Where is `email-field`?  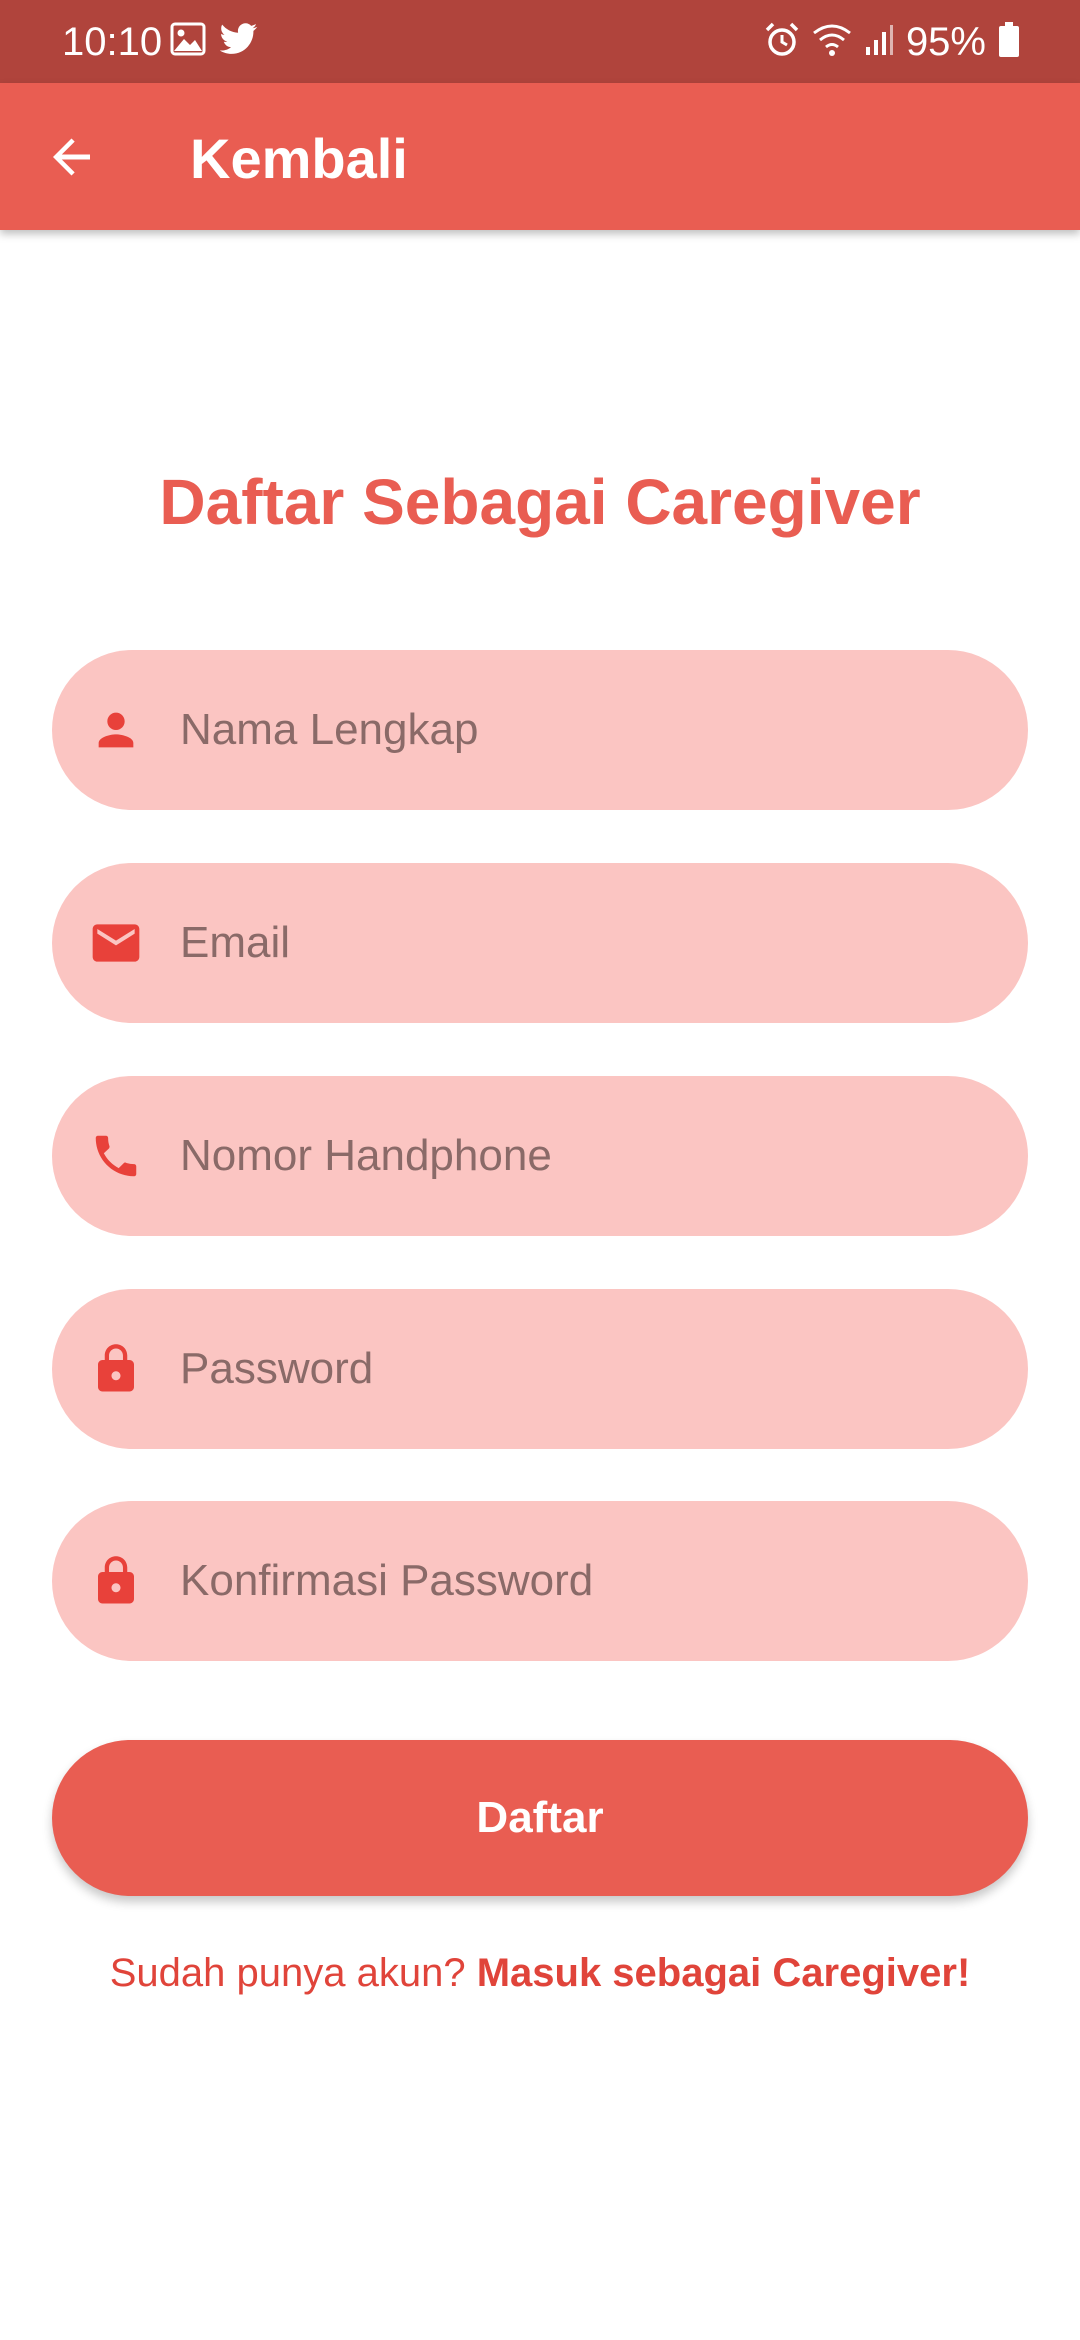
email-field is located at coordinates (540, 943).